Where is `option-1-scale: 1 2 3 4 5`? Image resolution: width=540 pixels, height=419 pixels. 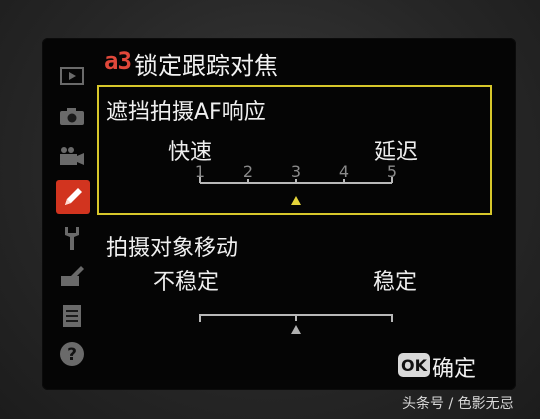
option-1-scale: 1 2 3 4 5 is located at coordinates (297, 185).